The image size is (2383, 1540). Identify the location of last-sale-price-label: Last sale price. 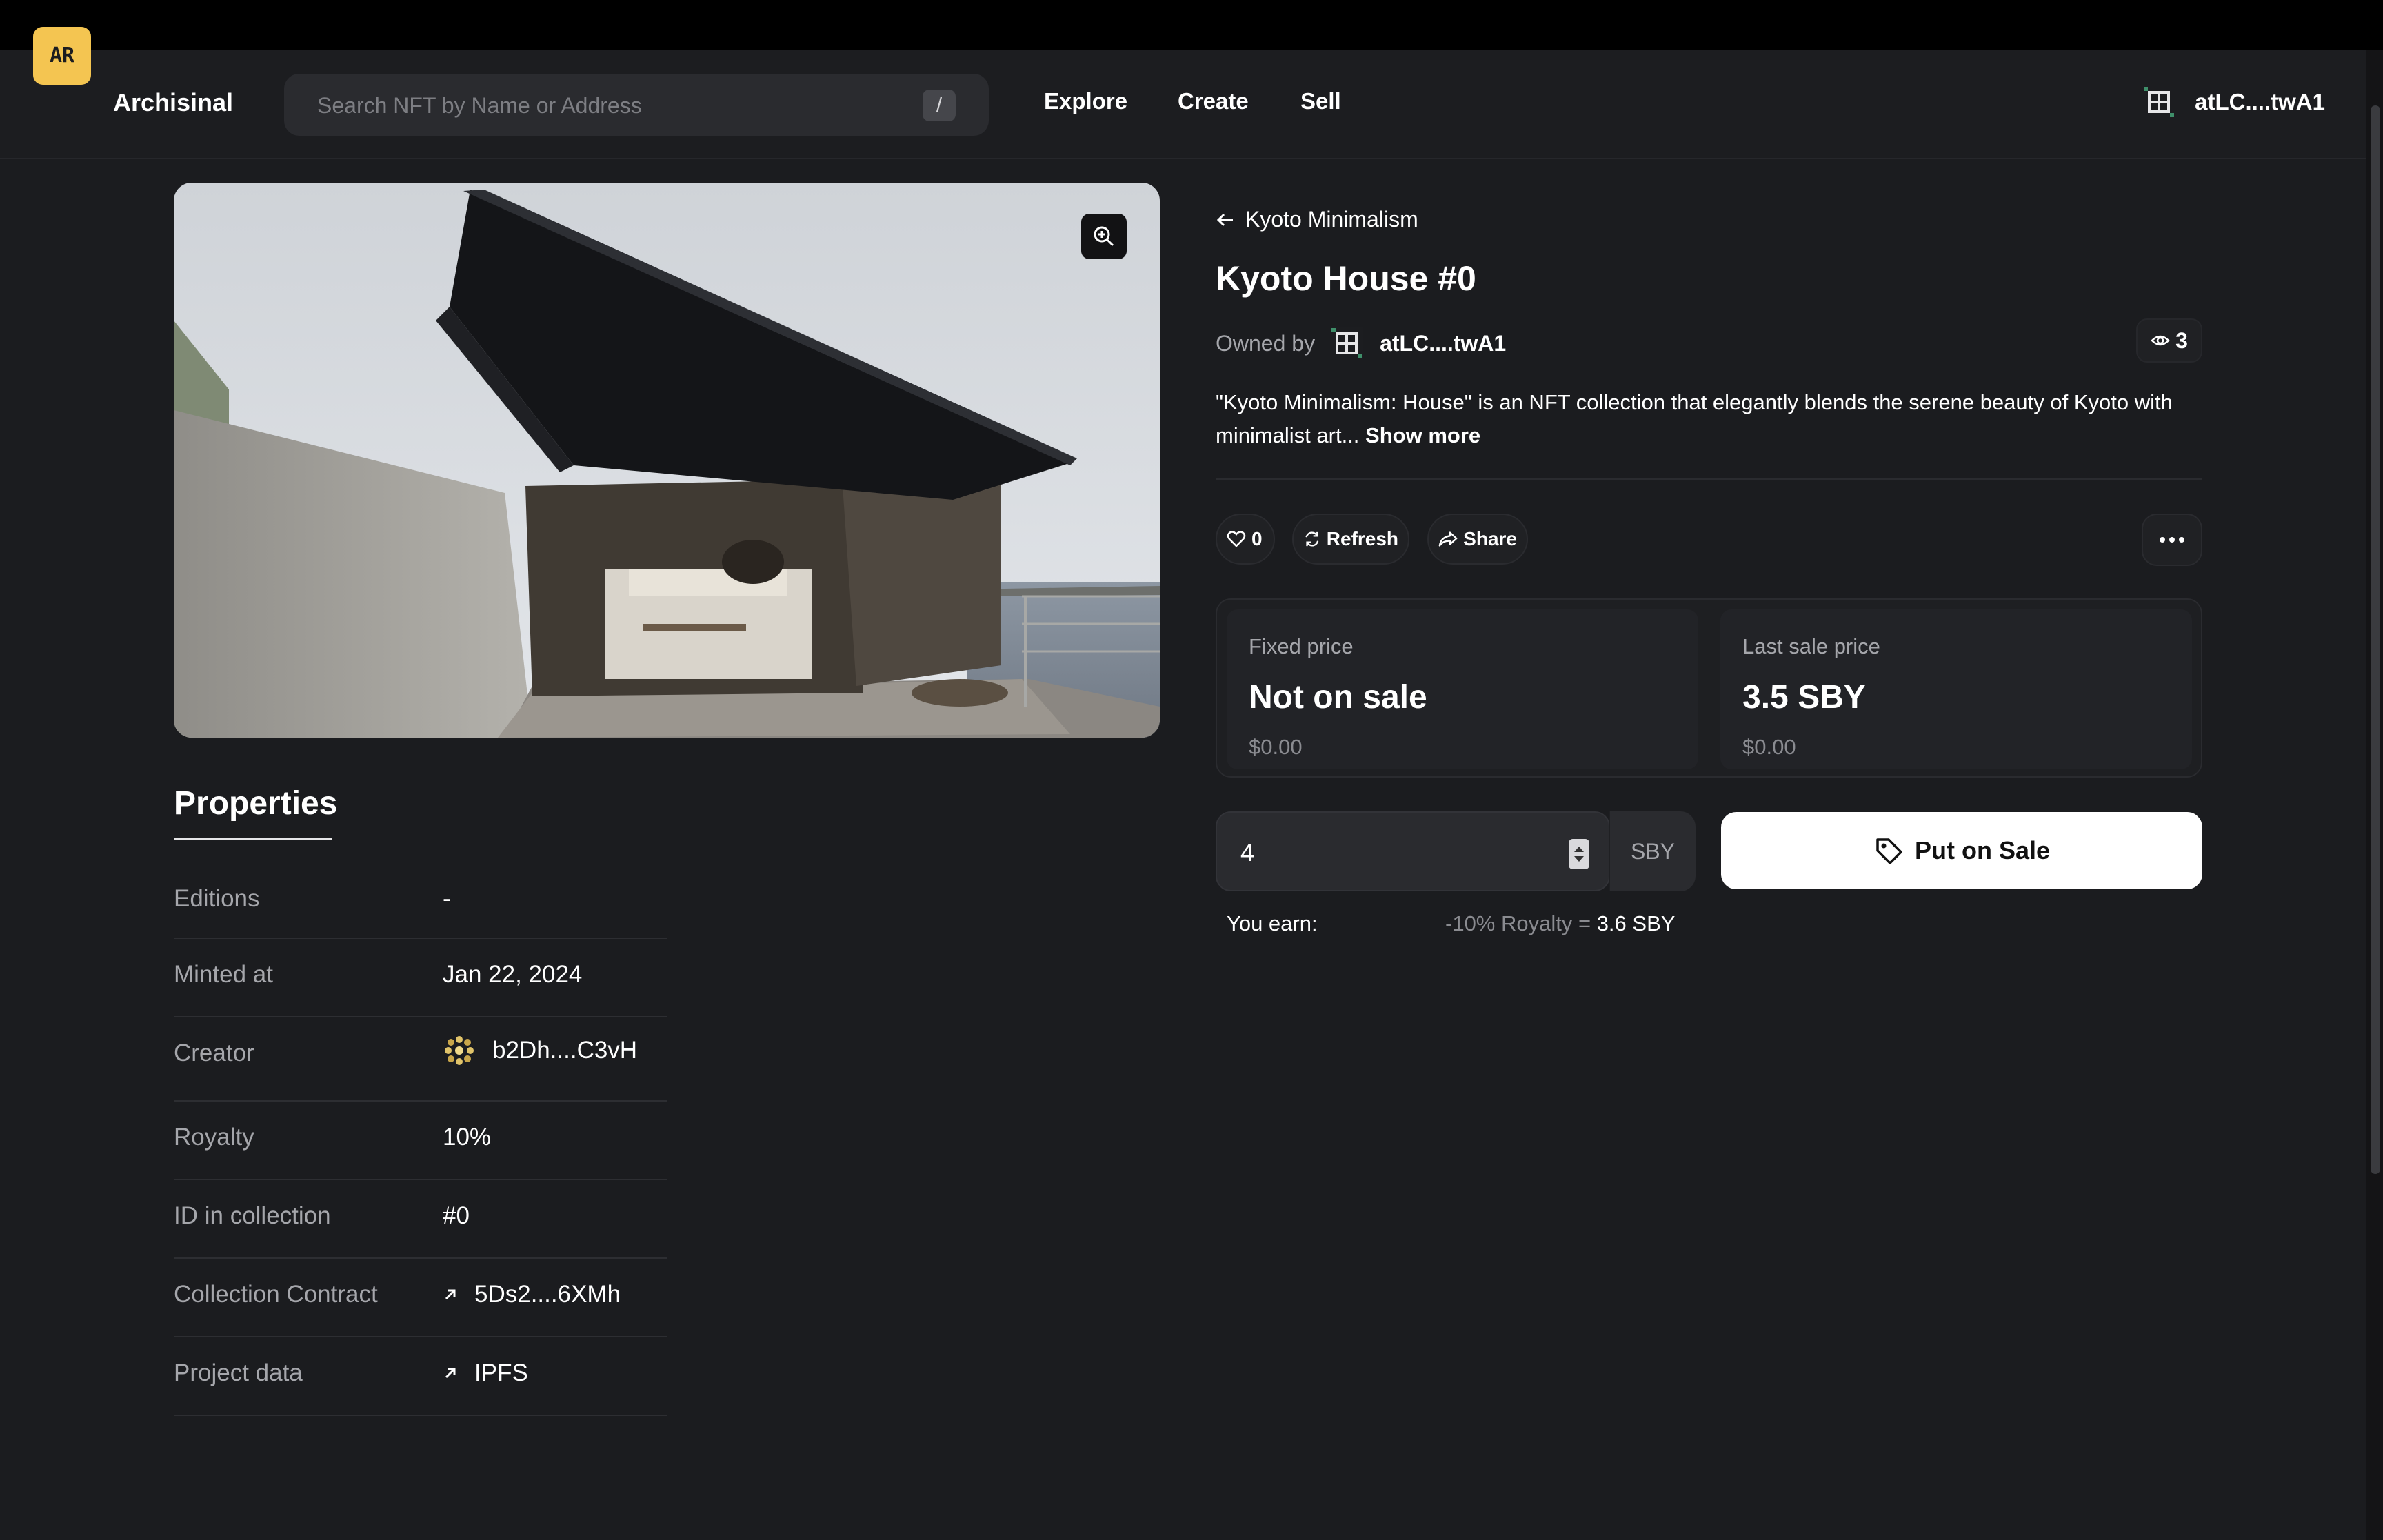
(1811, 646).